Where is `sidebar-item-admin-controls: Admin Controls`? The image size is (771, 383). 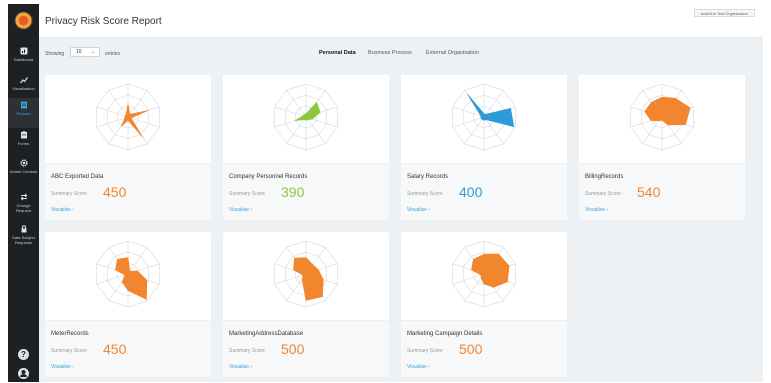 sidebar-item-admin-controls: Admin Controls is located at coordinates (23, 171).